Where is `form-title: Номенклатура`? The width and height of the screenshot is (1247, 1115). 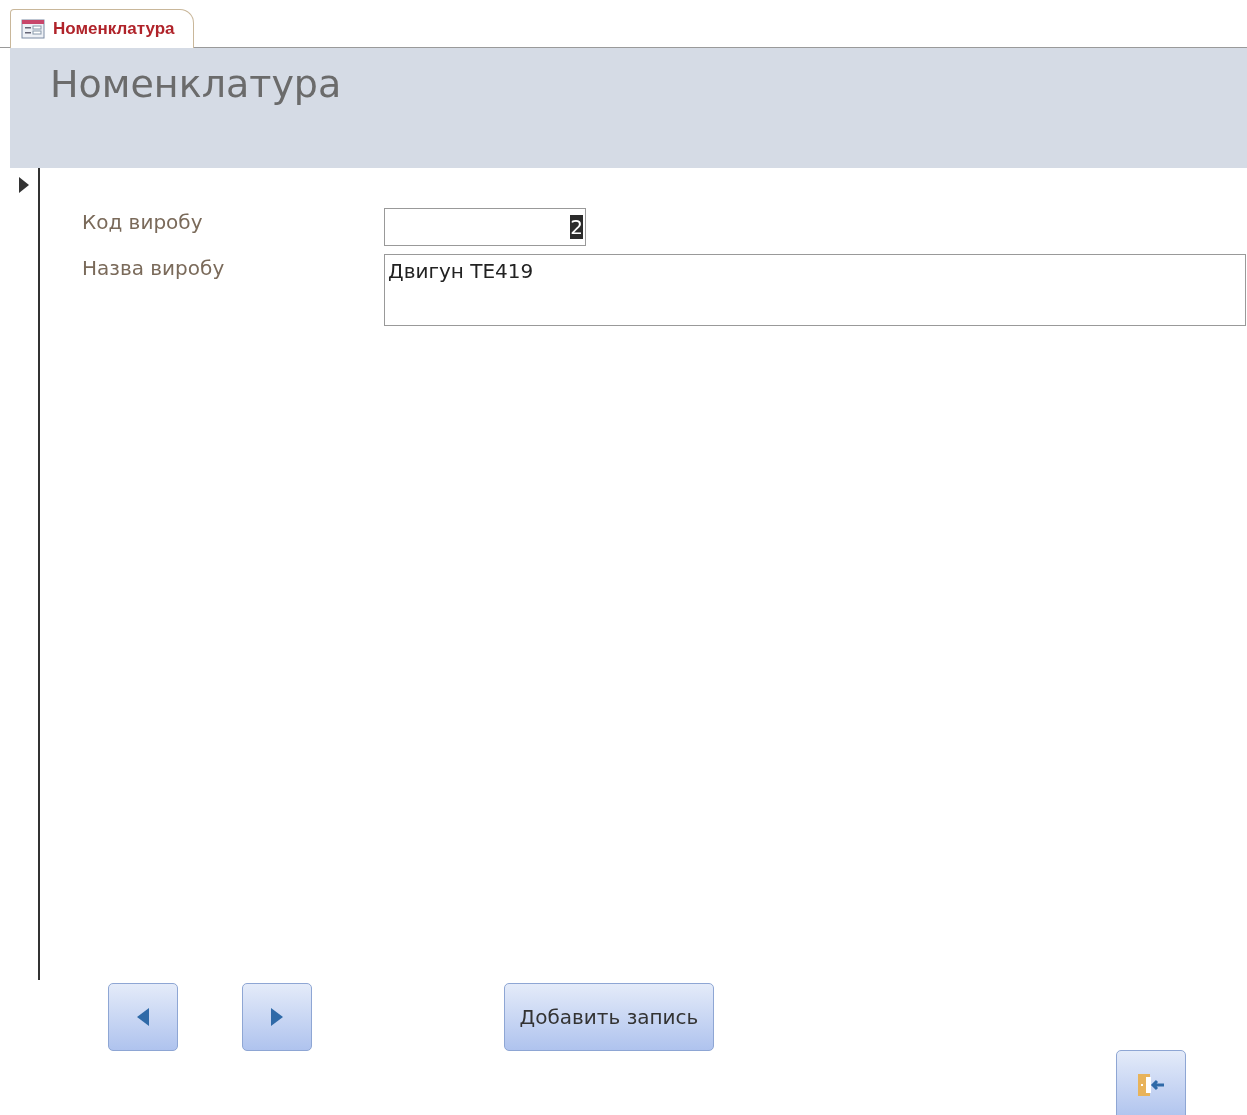
form-title: Номенклатура is located at coordinates (196, 84).